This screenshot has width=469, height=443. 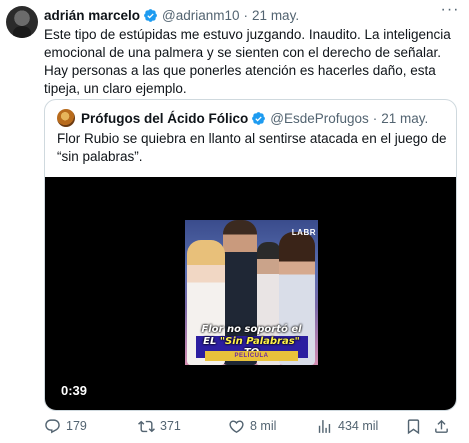 I want to click on caption-line-1: Flor no soportó el, so click(x=251, y=329).